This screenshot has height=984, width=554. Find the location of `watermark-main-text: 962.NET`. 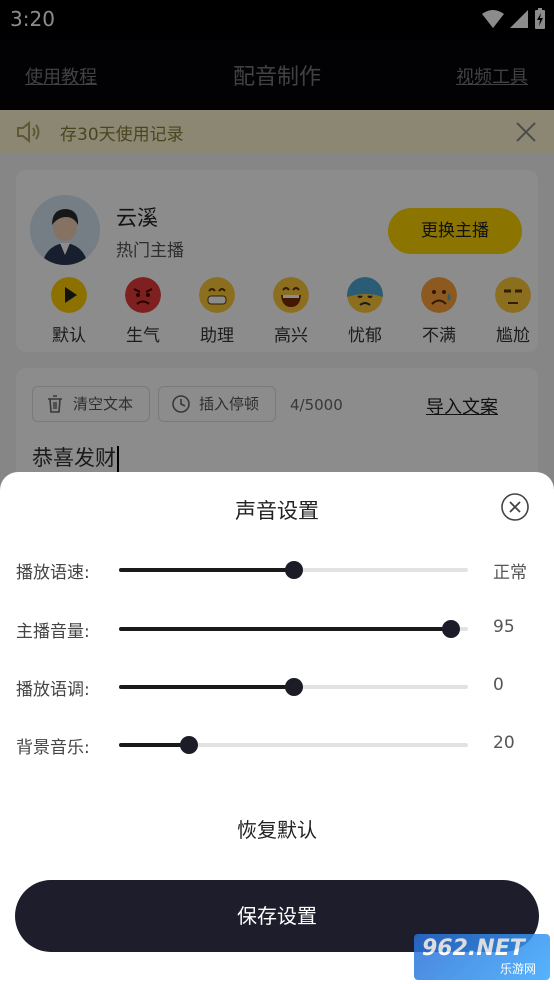

watermark-main-text: 962.NET is located at coordinates (473, 948).